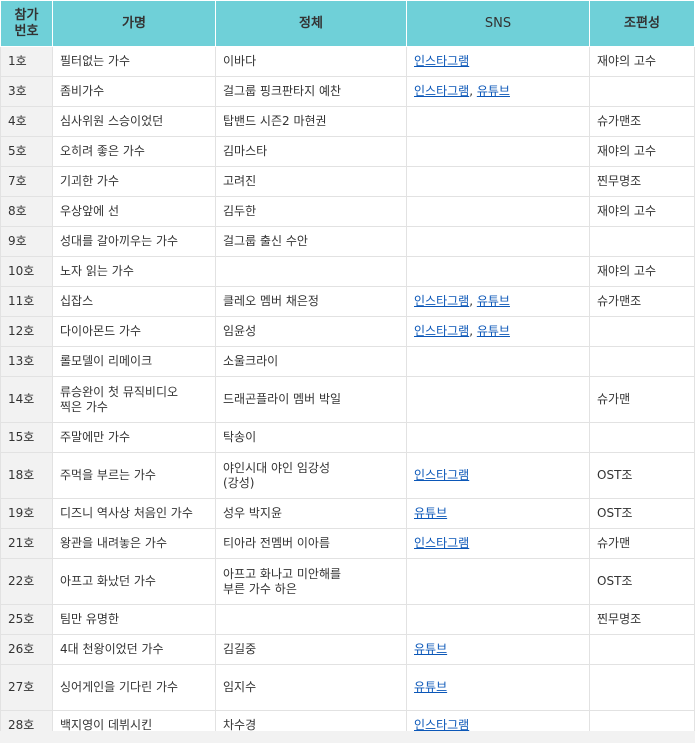 This screenshot has width=695, height=743. Describe the element at coordinates (26, 211) in the screenshot. I see `cell-number: 8호` at that location.